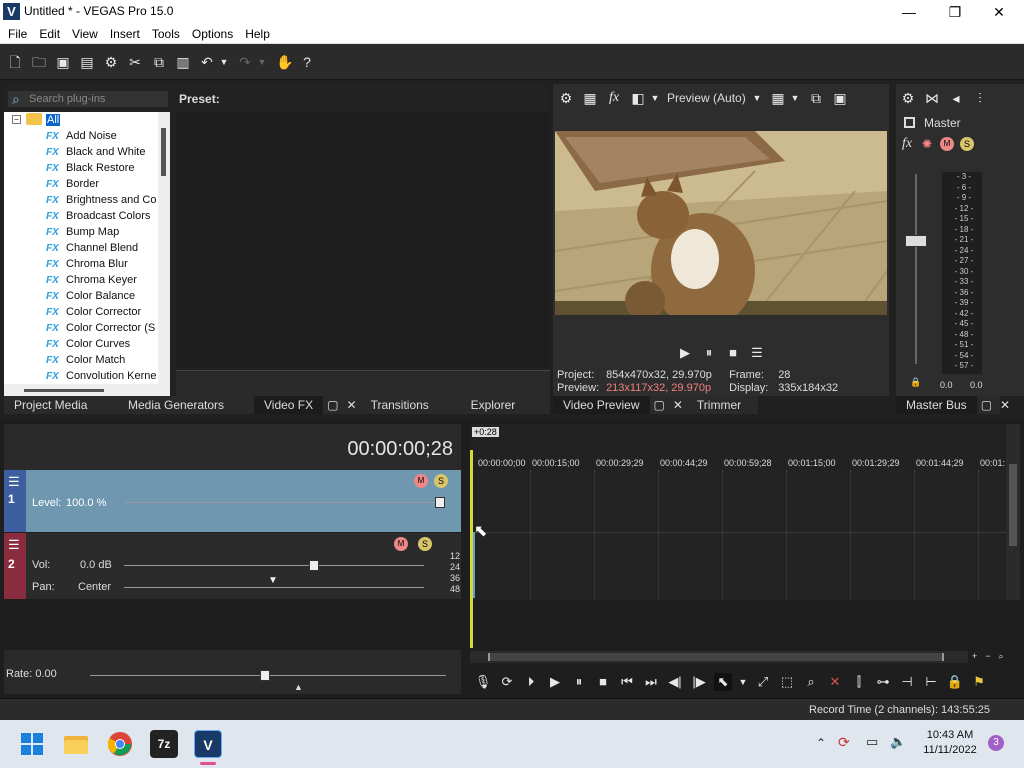 The height and width of the screenshot is (768, 1024). I want to click on rate-slider-handle, so click(265, 675).